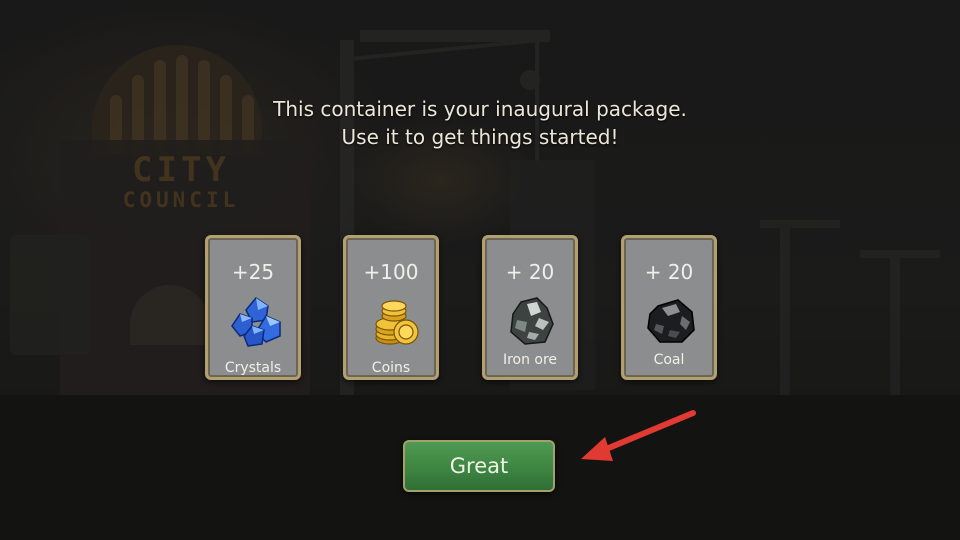 The height and width of the screenshot is (540, 960). I want to click on message-line-2: Use it to get things started!, so click(480, 137).